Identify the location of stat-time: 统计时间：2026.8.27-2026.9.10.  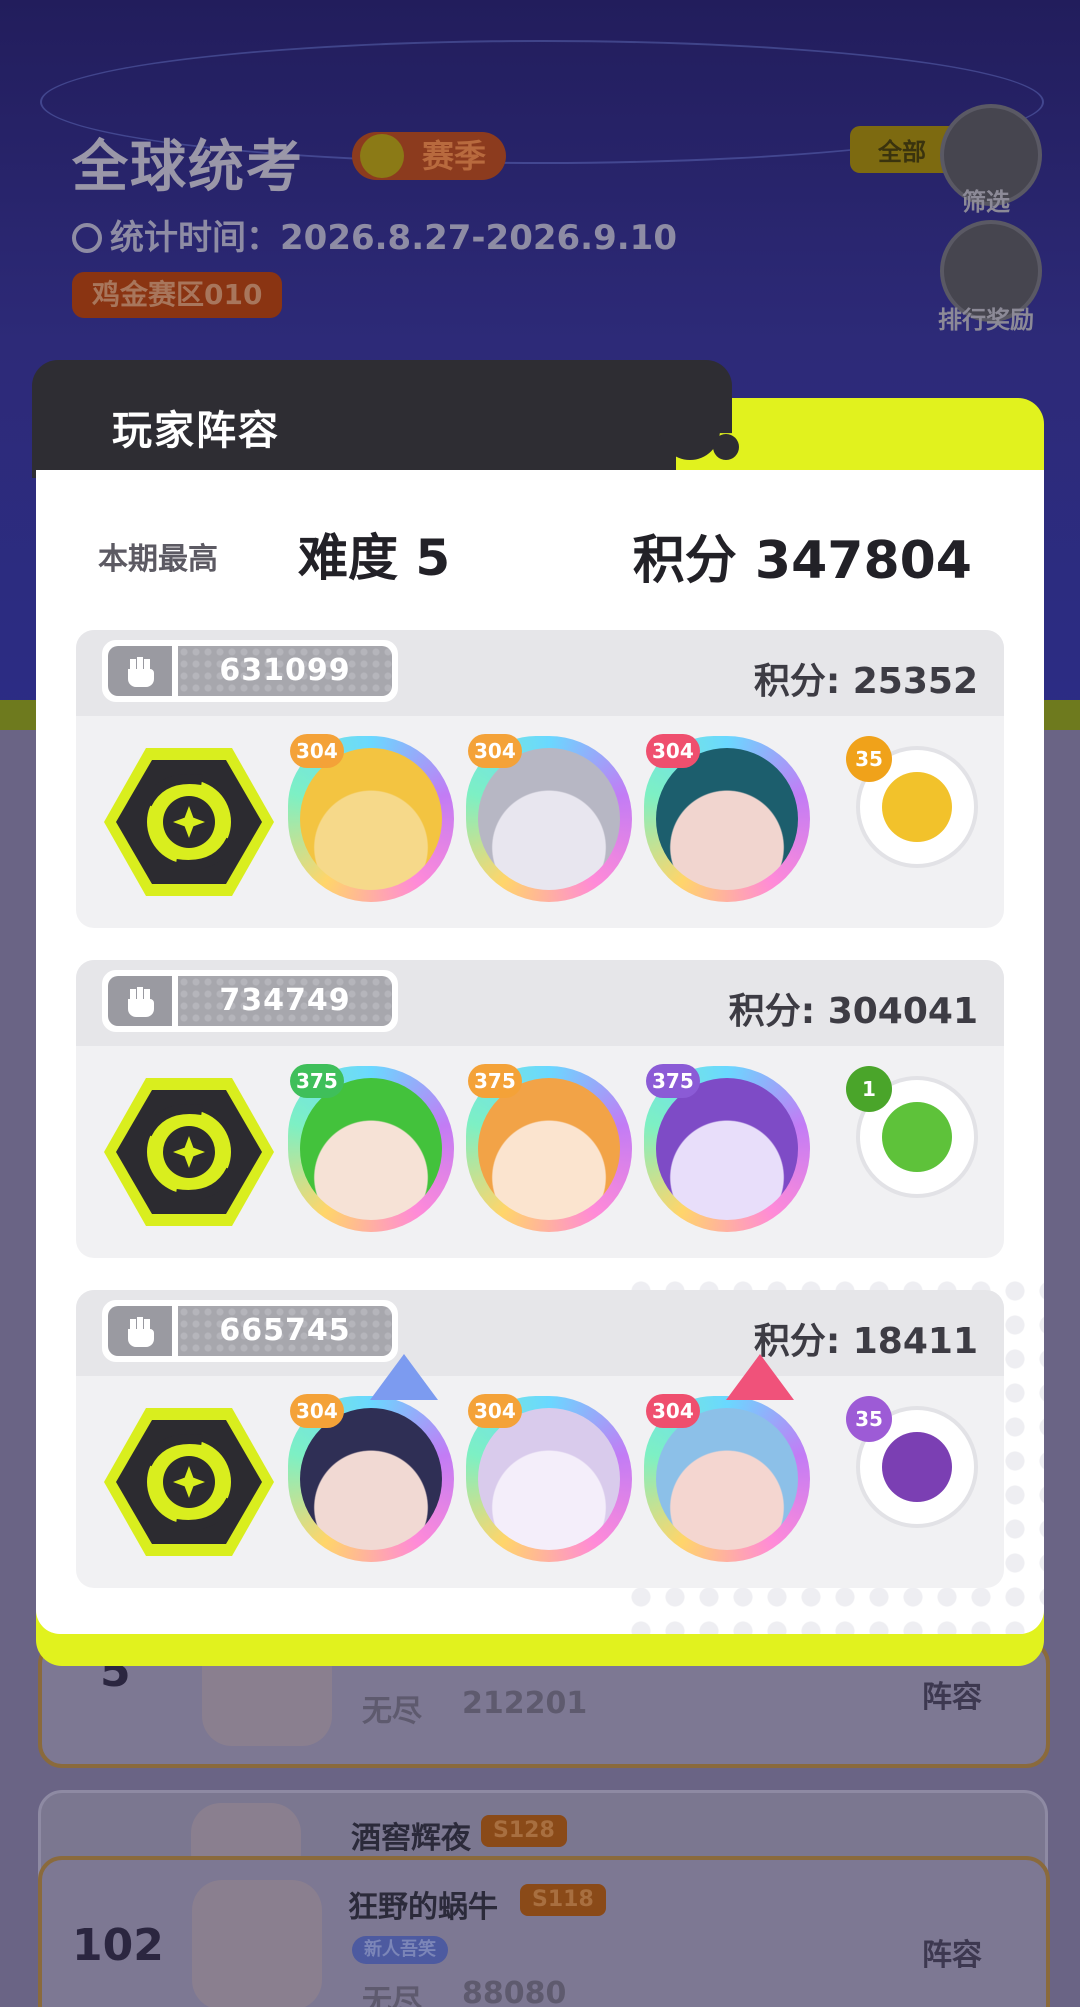
(374, 234).